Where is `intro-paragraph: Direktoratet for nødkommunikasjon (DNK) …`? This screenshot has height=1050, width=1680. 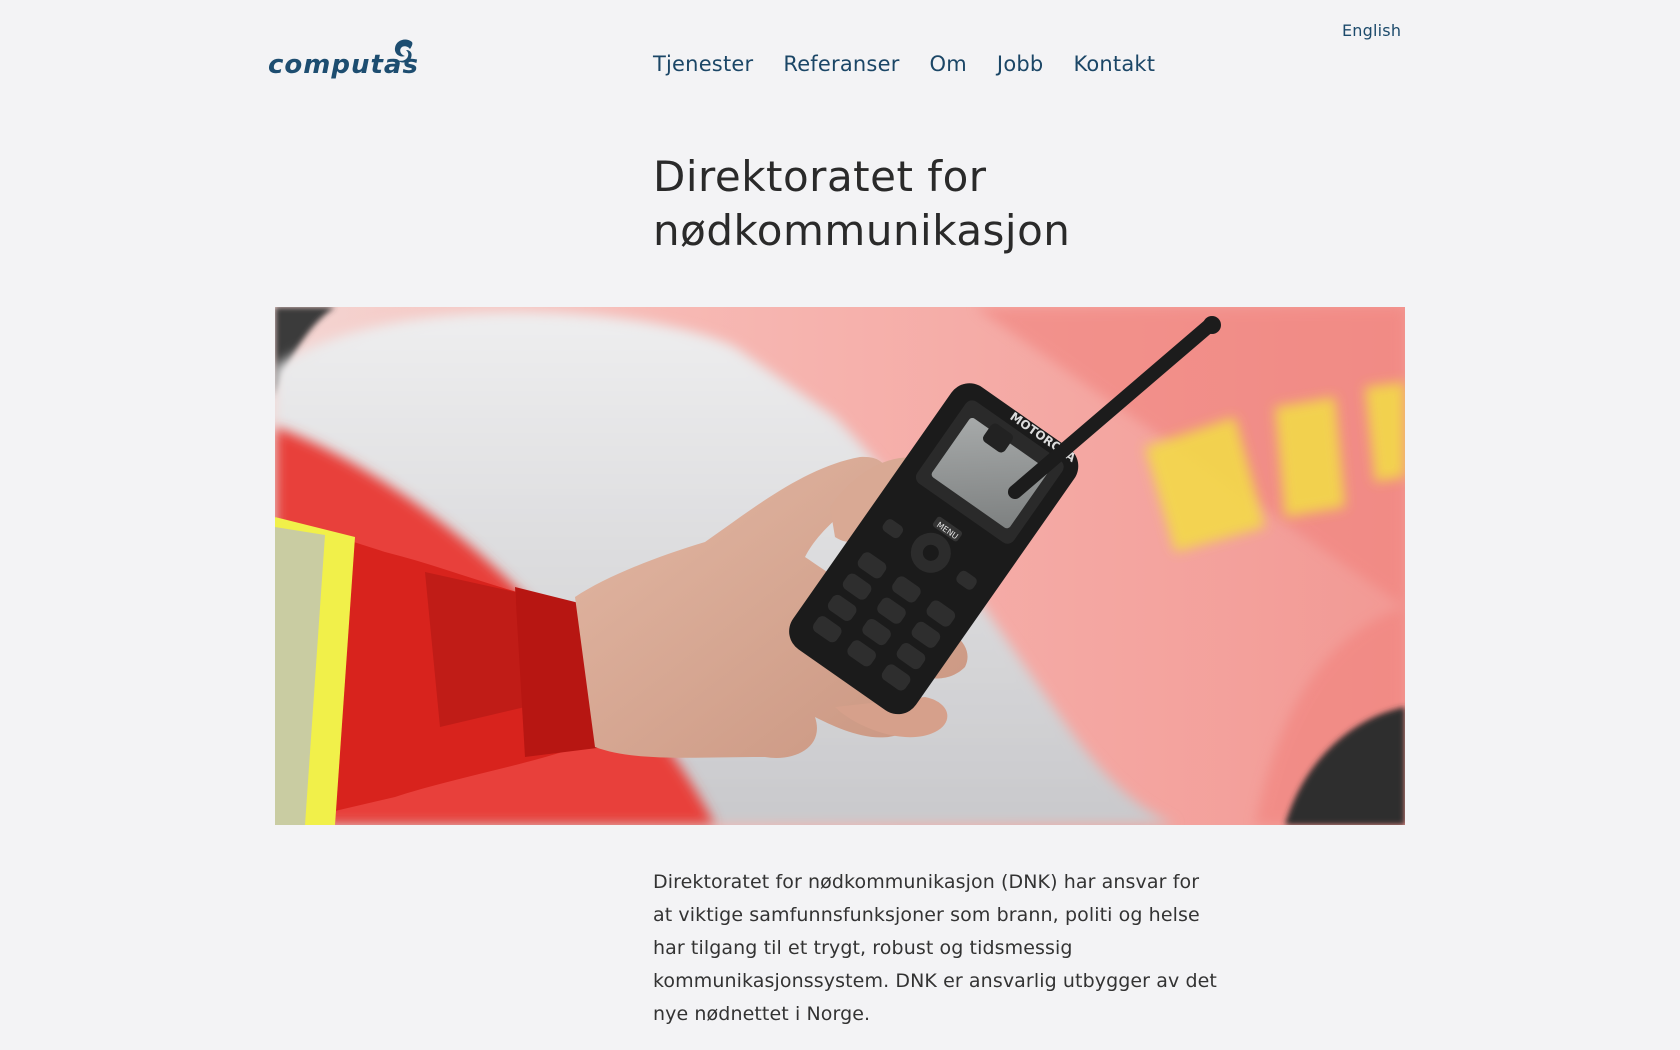 intro-paragraph: Direktoratet for nødkommunikasjon (DNK) … is located at coordinates (935, 948).